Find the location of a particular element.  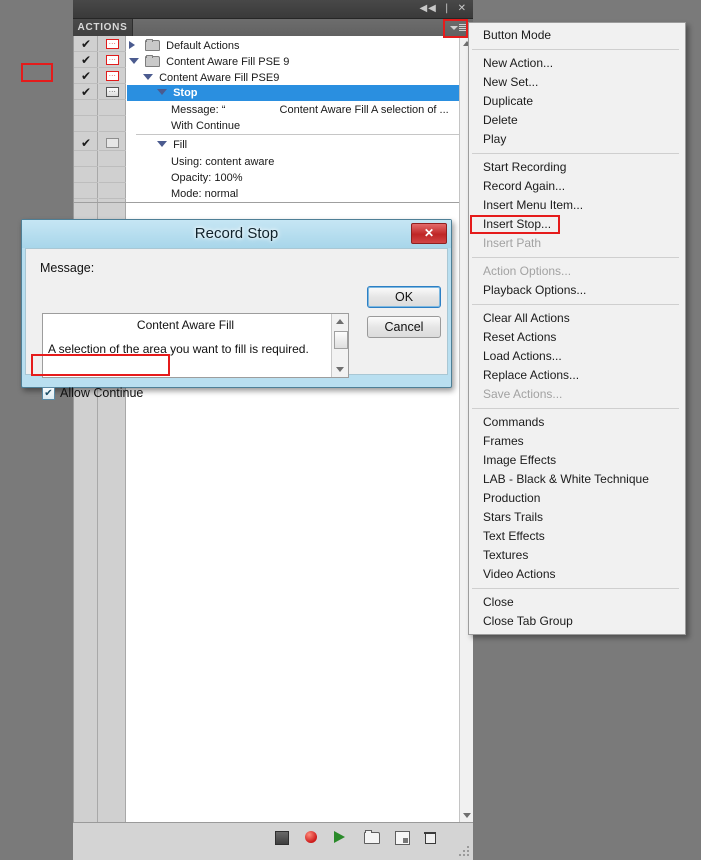

menu-item-clear-all-actions: Clear All Actions is located at coordinates (577, 318).